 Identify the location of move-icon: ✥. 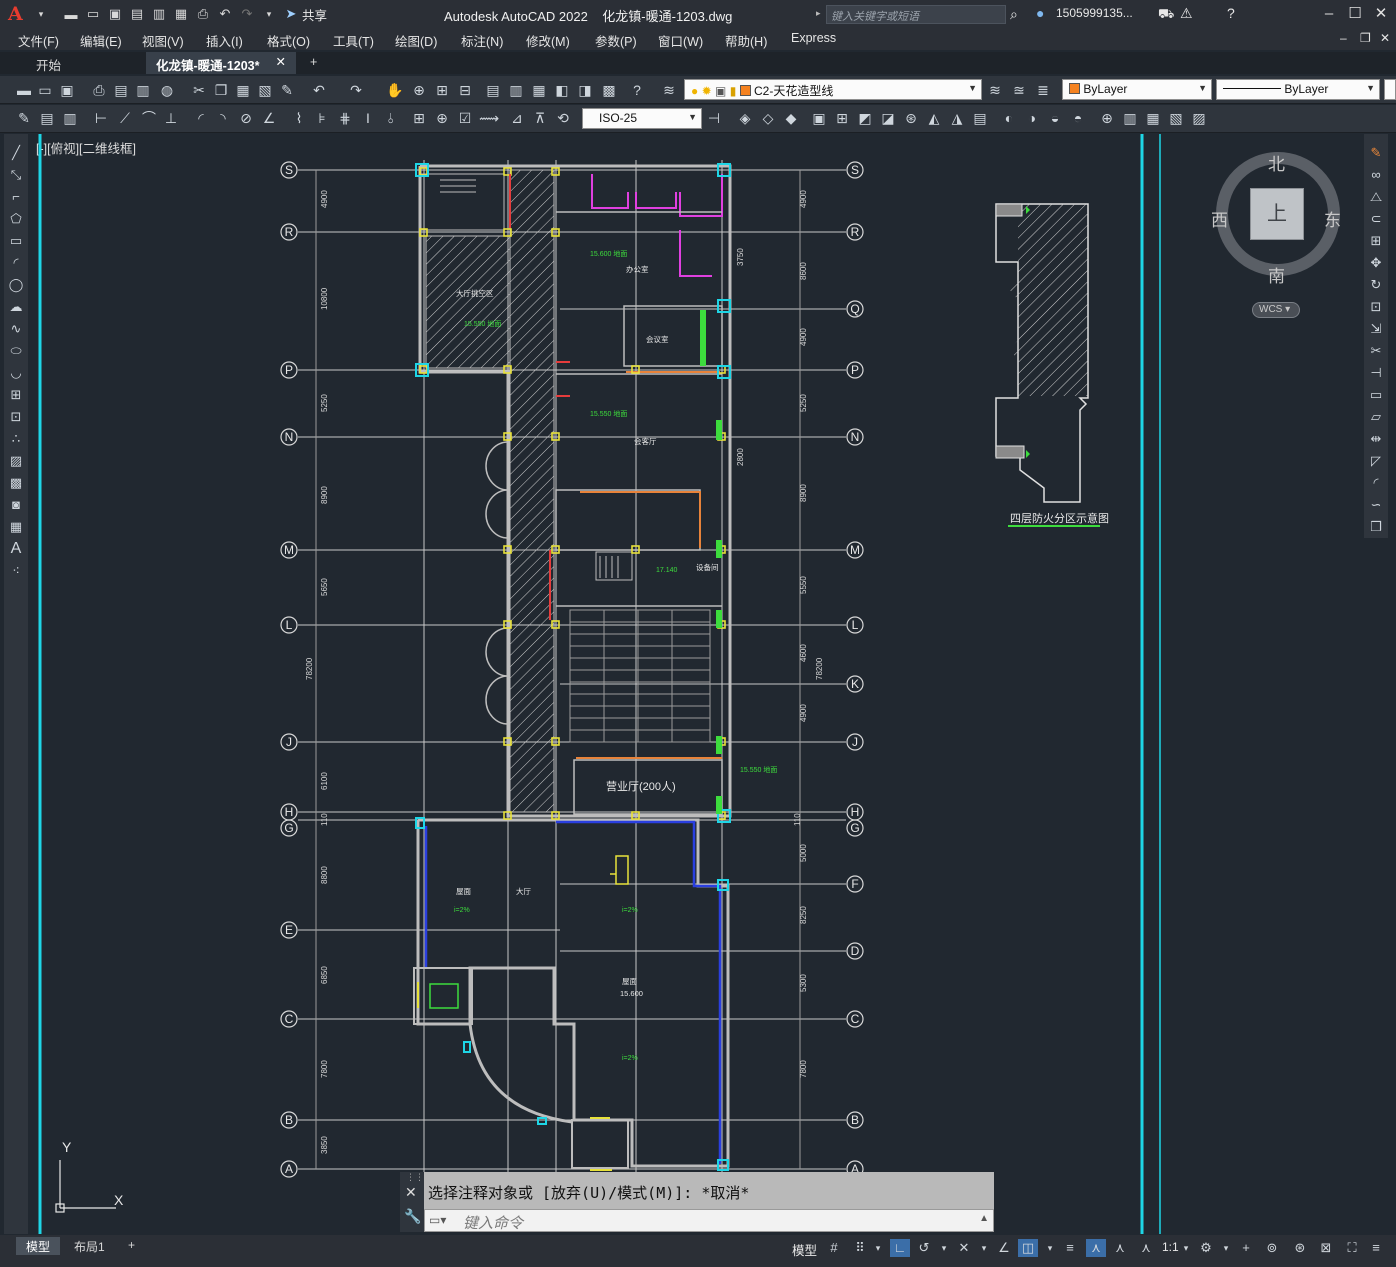
(1376, 263).